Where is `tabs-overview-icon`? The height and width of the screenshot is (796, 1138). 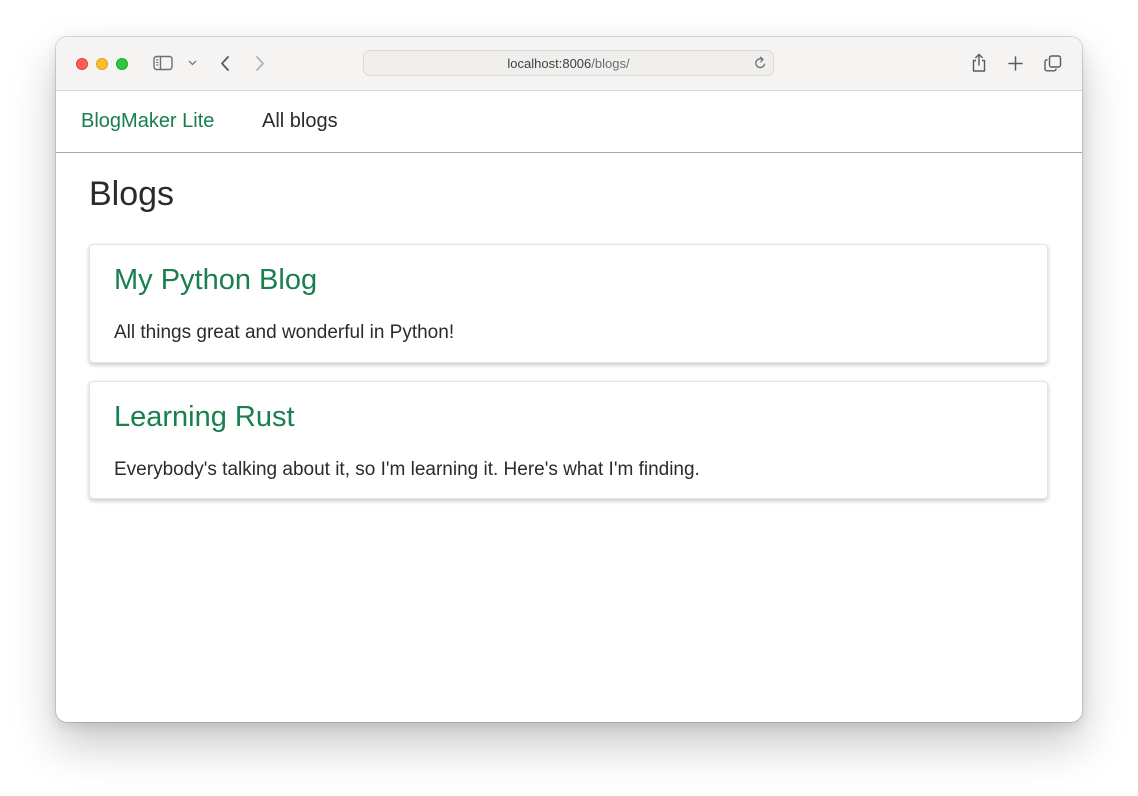 tabs-overview-icon is located at coordinates (1053, 63).